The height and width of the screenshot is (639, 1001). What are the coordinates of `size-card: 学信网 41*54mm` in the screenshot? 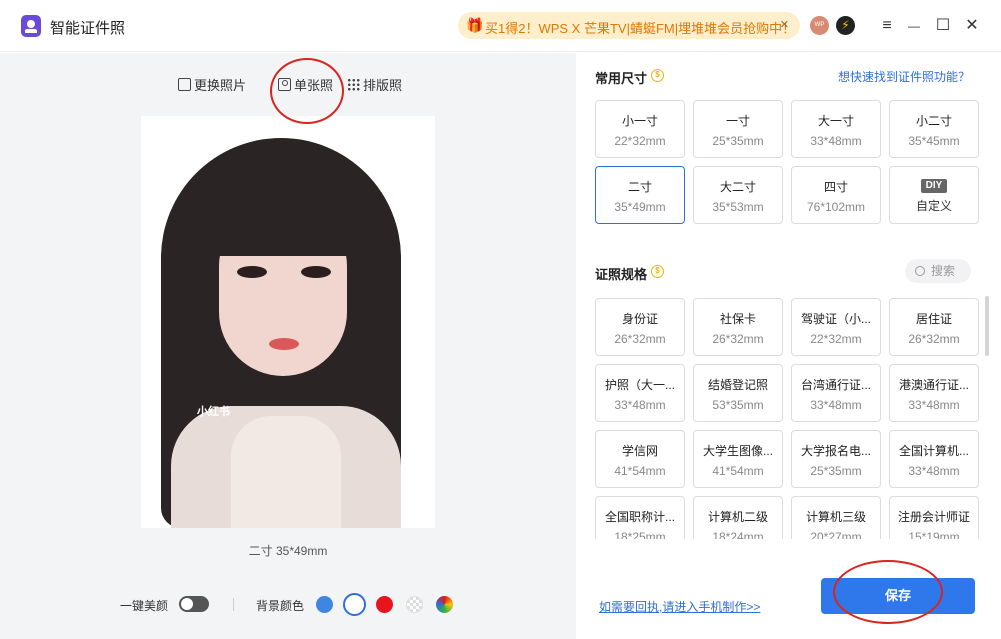 It's located at (640, 459).